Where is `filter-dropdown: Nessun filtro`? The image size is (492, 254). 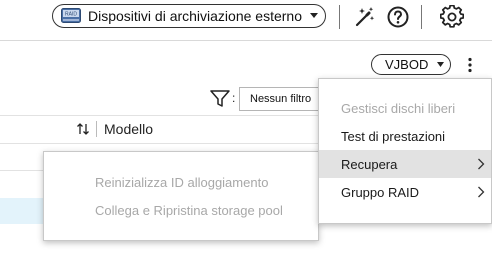 filter-dropdown: Nessun filtro is located at coordinates (284, 99).